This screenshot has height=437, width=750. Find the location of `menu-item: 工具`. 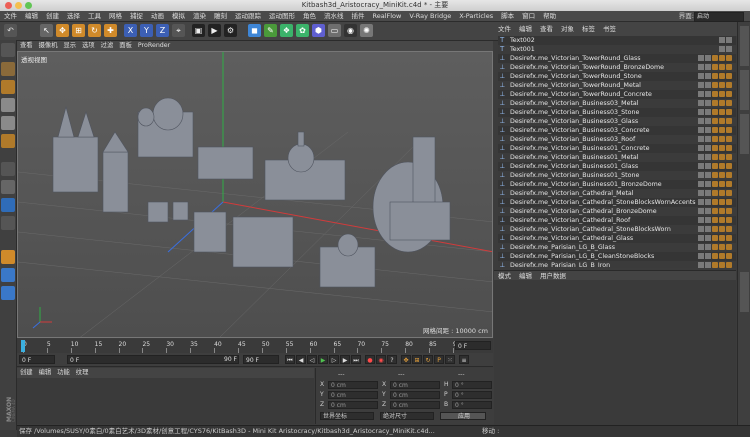

menu-item: 工具 is located at coordinates (94, 16).